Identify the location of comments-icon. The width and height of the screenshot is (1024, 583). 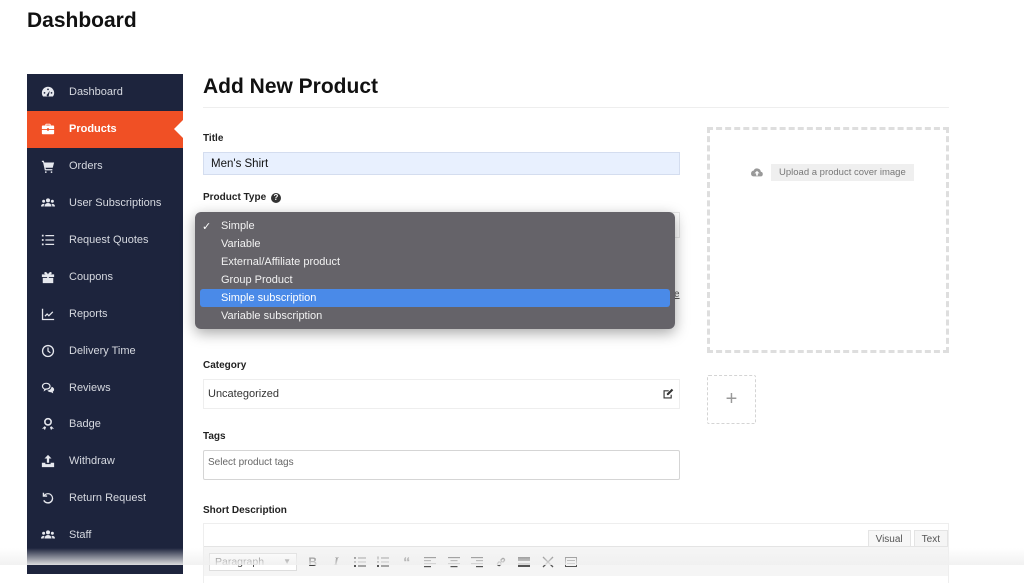
(48, 388).